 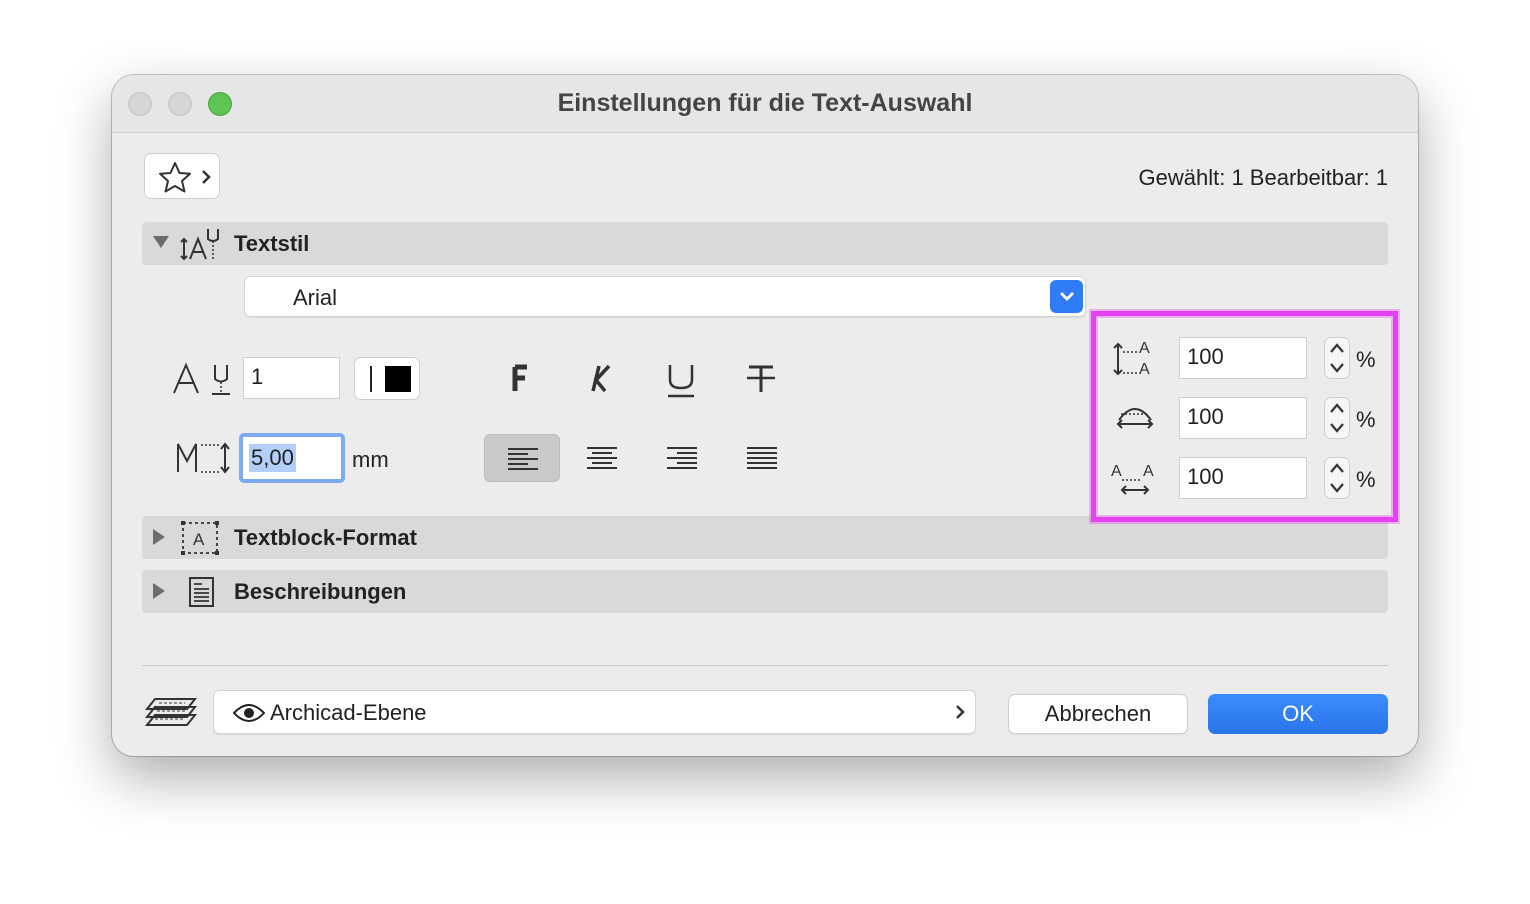 I want to click on layer-name: Archicad-Ebene, so click(x=348, y=712).